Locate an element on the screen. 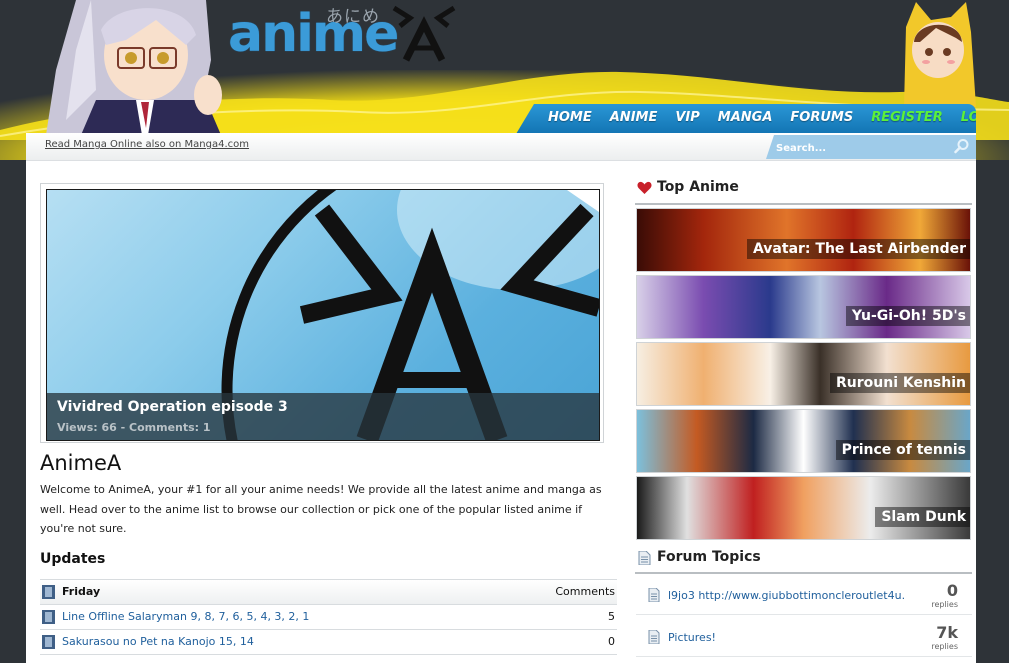  top-anime-heading: Top Anime is located at coordinates (688, 187).